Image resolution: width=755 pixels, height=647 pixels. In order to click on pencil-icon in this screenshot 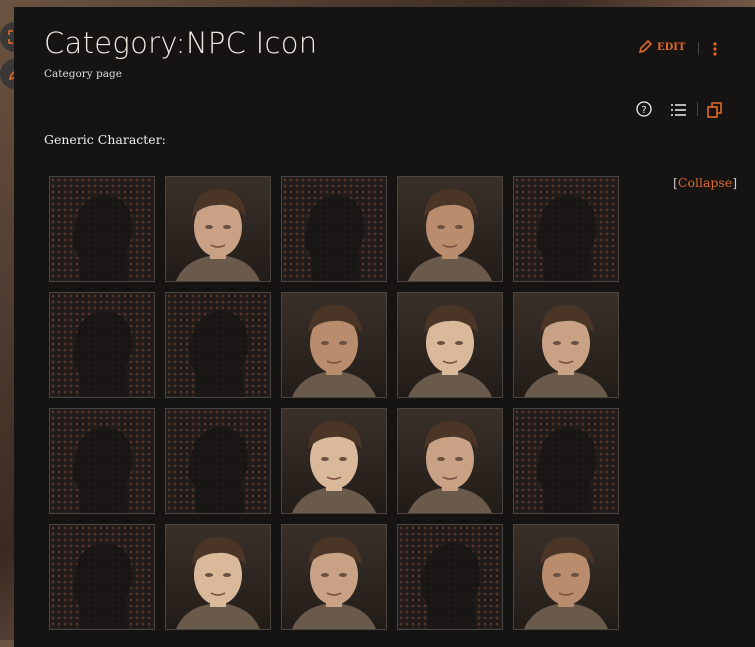, I will do `click(645, 47)`.